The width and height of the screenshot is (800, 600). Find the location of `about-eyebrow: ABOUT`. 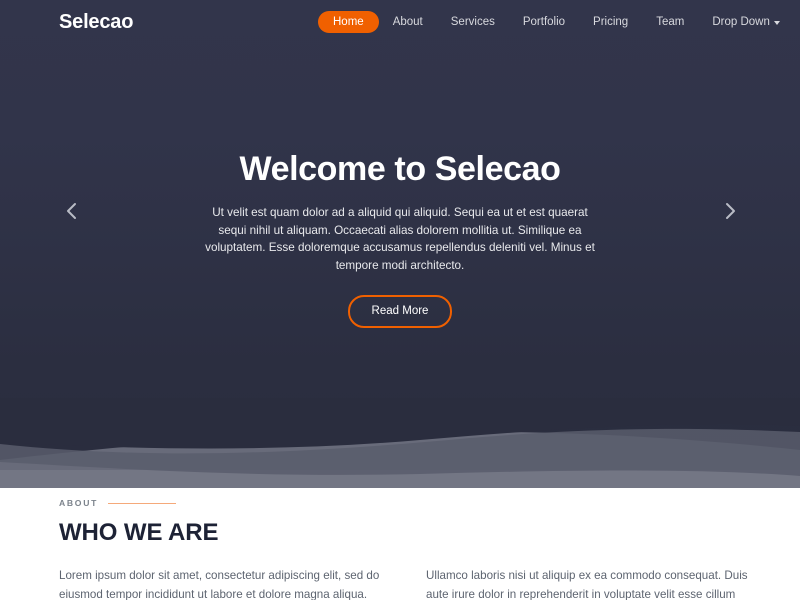

about-eyebrow: ABOUT is located at coordinates (79, 503).